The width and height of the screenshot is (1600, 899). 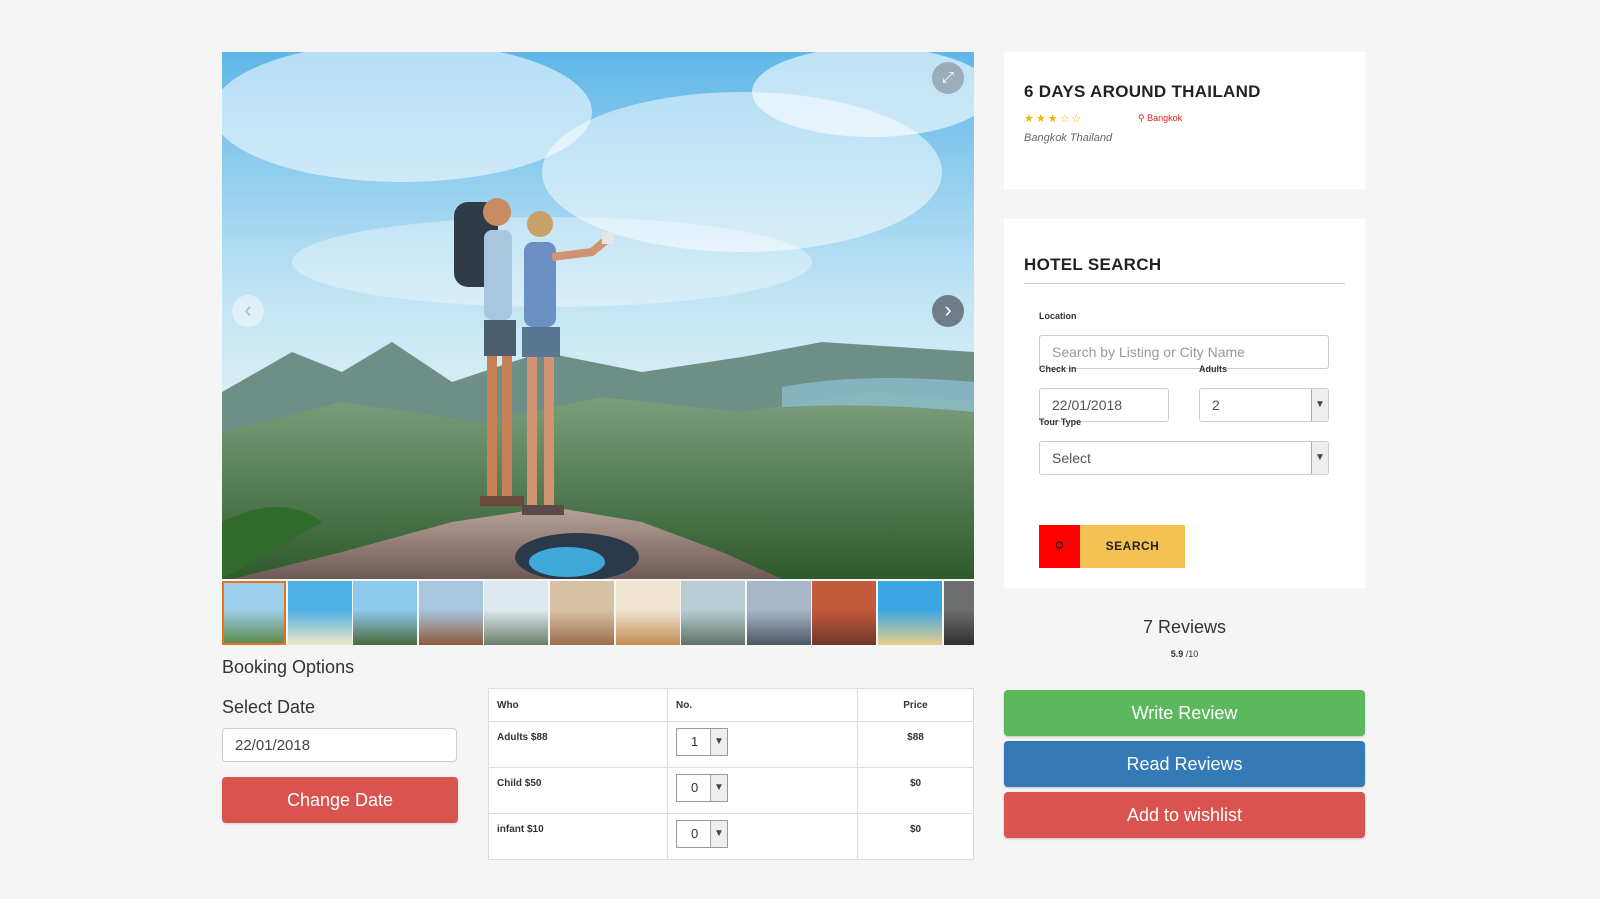 I want to click on chevron-left-icon: ‹, so click(x=248, y=311).